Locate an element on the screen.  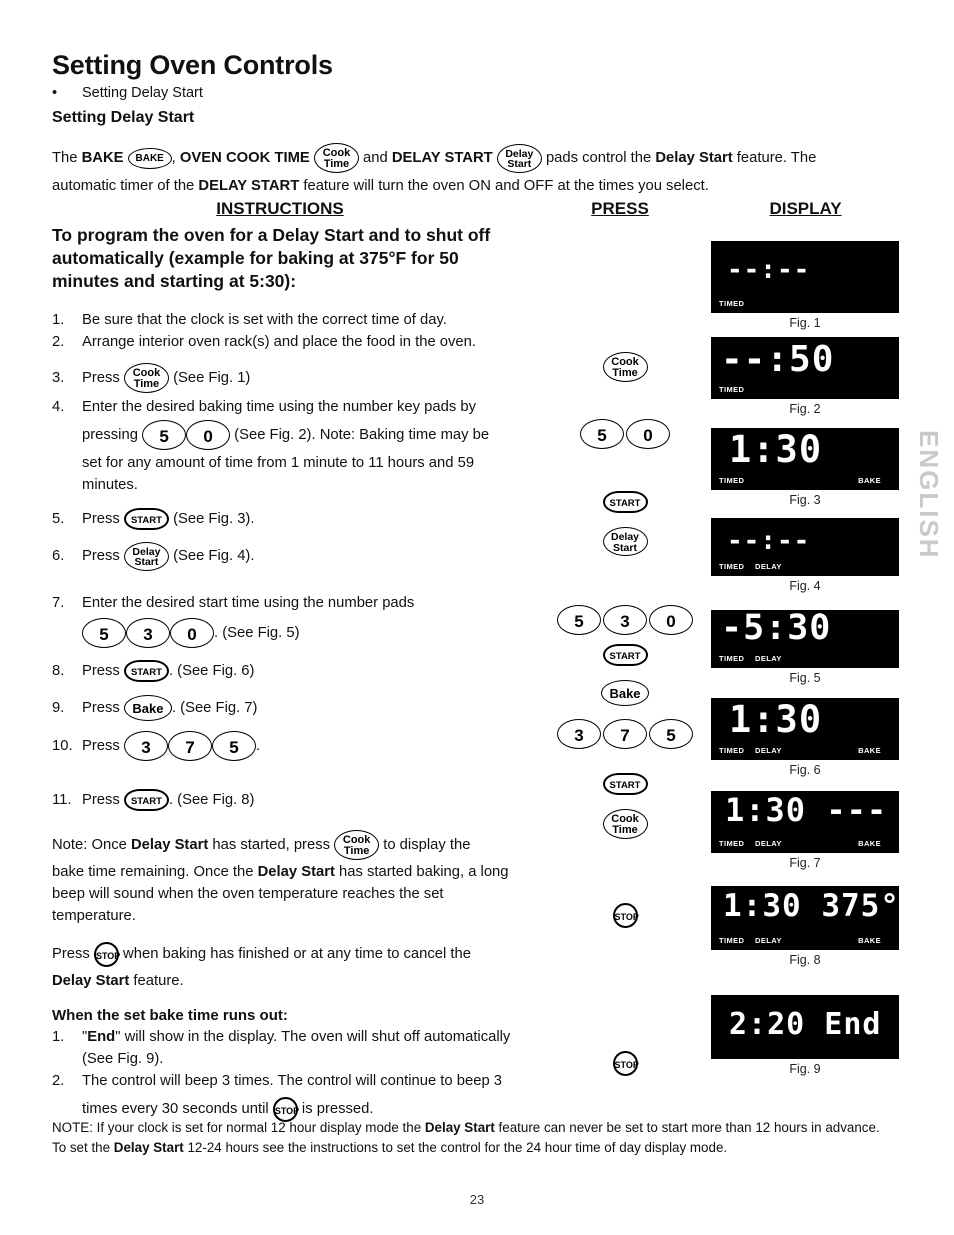
press-row-start-3: START is located at coordinates (625, 784).